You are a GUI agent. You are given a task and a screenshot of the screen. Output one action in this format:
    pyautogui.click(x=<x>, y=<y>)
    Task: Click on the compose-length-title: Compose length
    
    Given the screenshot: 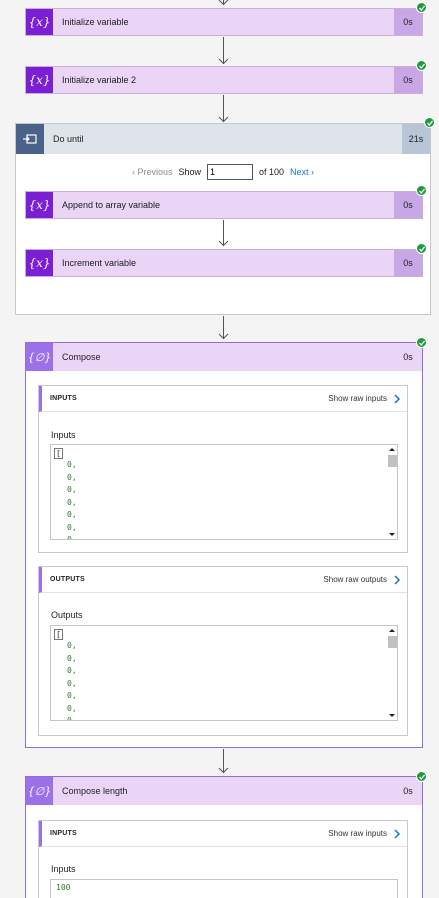 What is the action you would take?
    pyautogui.click(x=95, y=791)
    